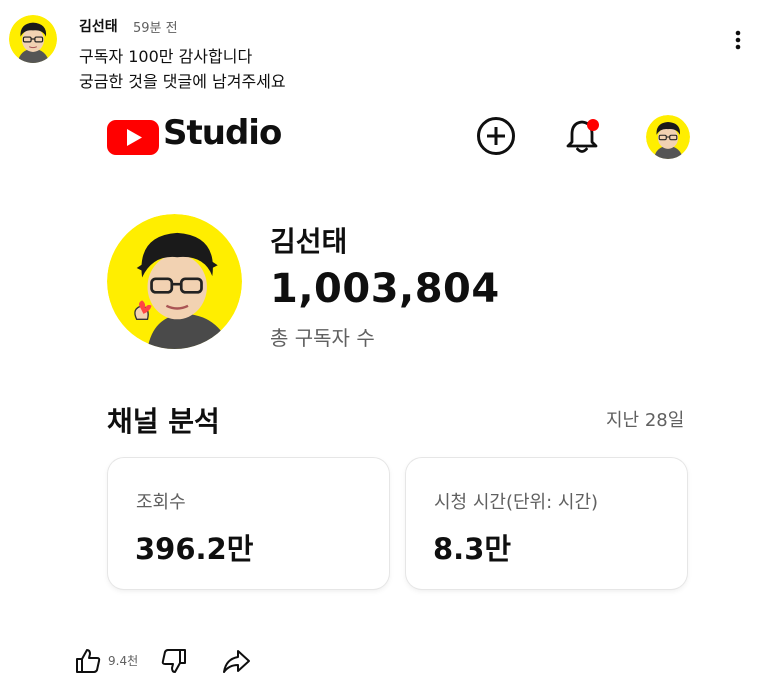  I want to click on post-time: 59분 전, so click(155, 26).